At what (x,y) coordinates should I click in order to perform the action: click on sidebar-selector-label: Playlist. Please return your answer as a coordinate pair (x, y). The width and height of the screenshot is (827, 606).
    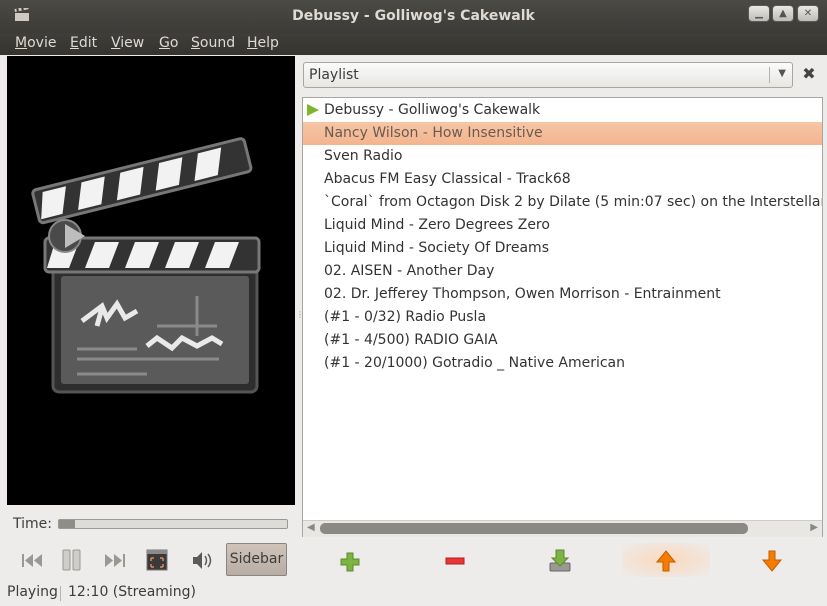
    Looking at the image, I should click on (334, 75).